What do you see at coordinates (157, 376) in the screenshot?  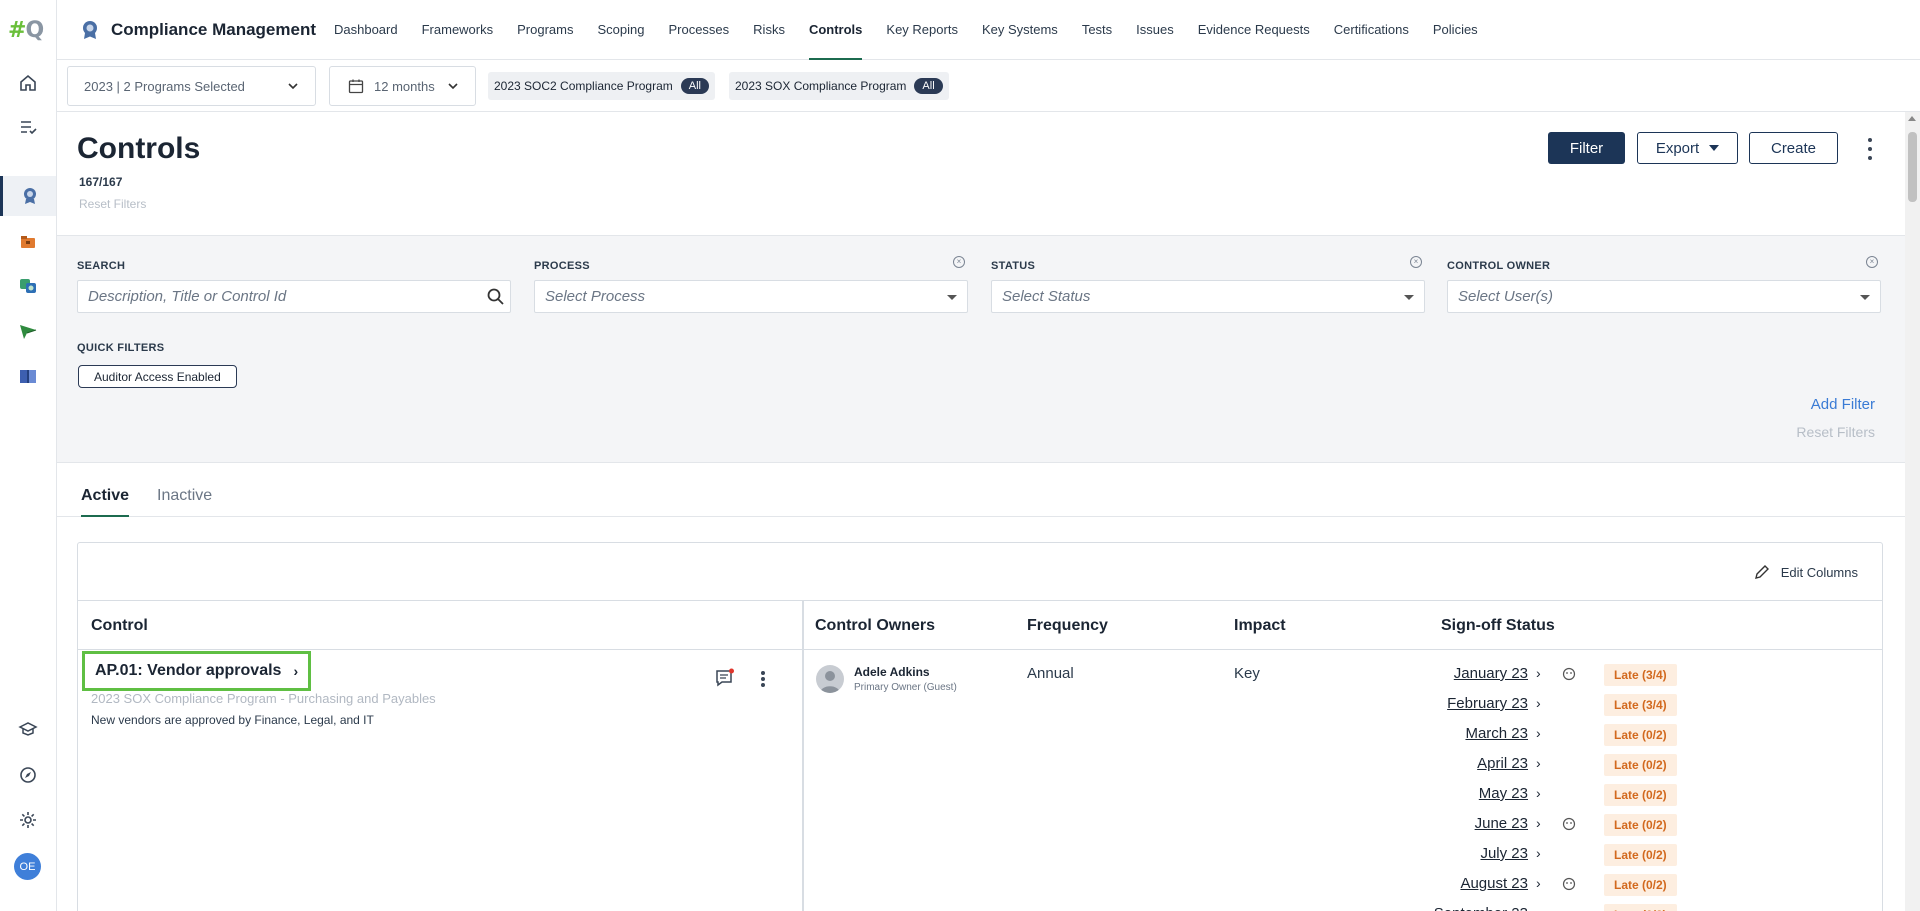 I see `quick-filter-auditor-access: Auditor Access Enabled` at bounding box center [157, 376].